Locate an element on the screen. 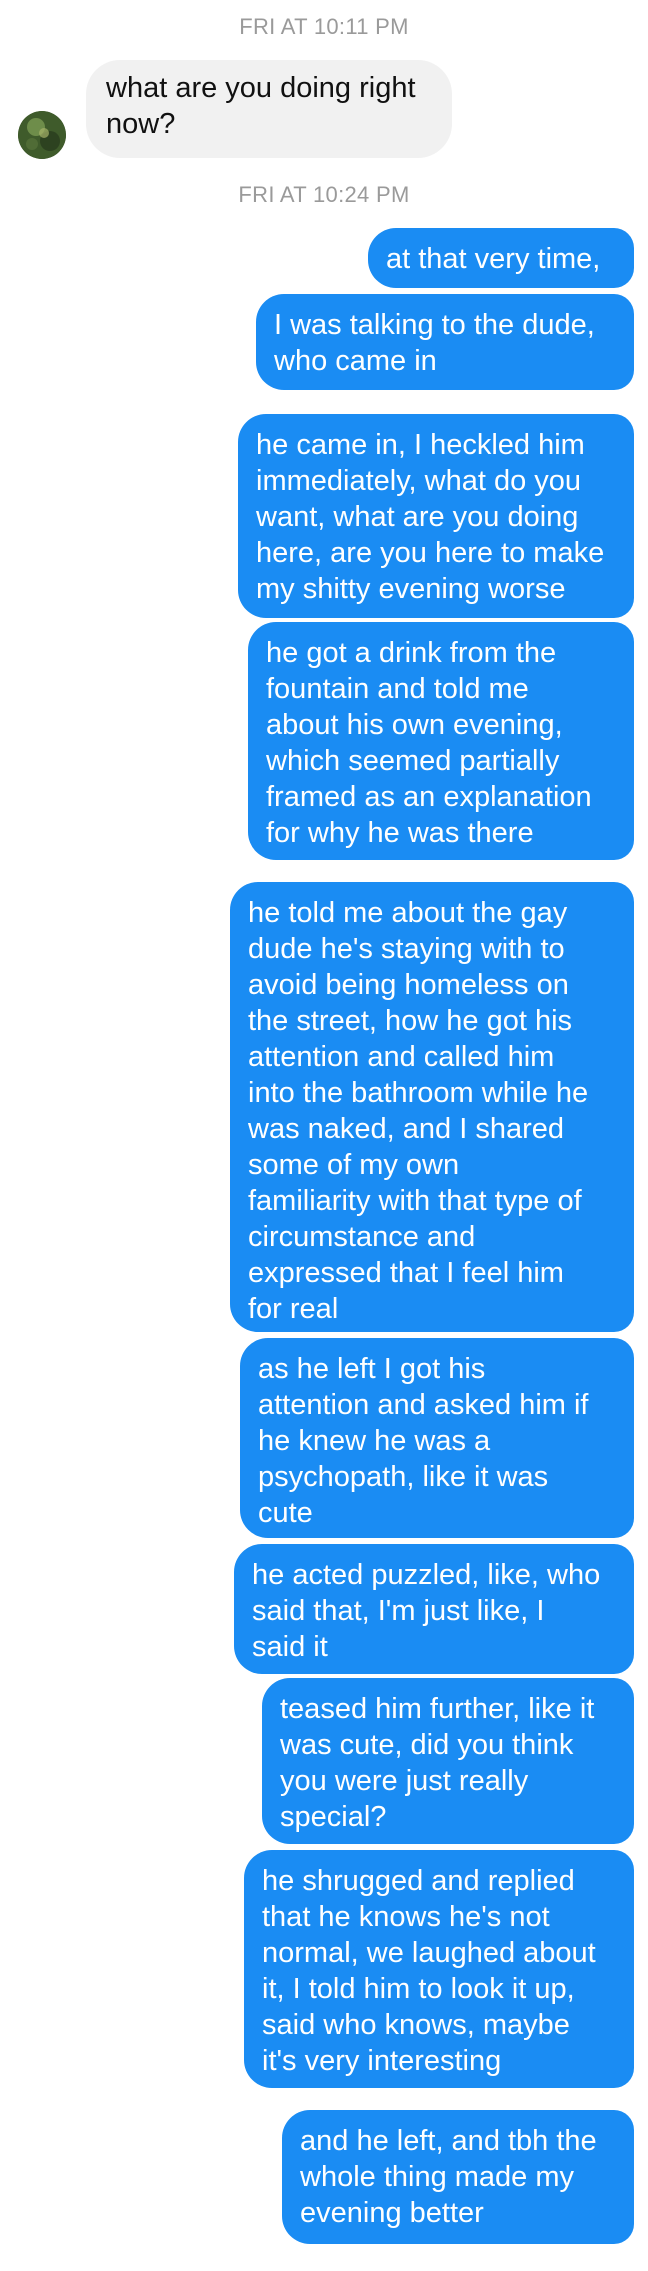  timestamp: FRI AT 10:24 PM is located at coordinates (324, 194).